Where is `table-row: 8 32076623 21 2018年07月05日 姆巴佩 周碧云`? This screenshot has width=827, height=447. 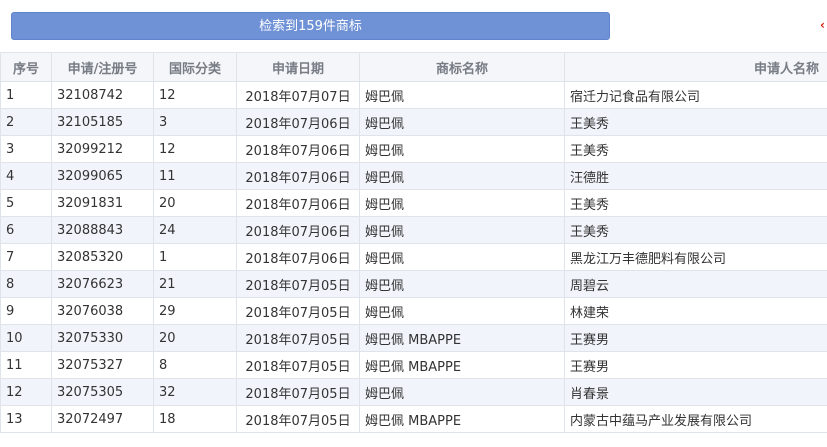
table-row: 8 32076623 21 2018年07月05日 姆巴佩 周碧云 is located at coordinates (413, 284).